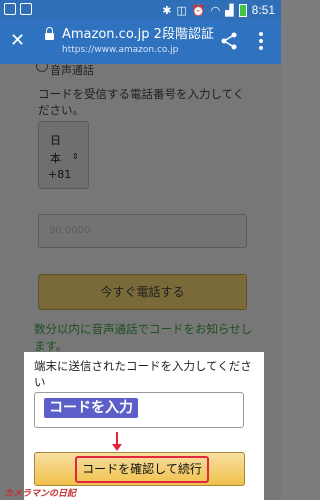 The height and width of the screenshot is (500, 320). Describe the element at coordinates (229, 10) in the screenshot. I see `signal-icon: ▟` at that location.